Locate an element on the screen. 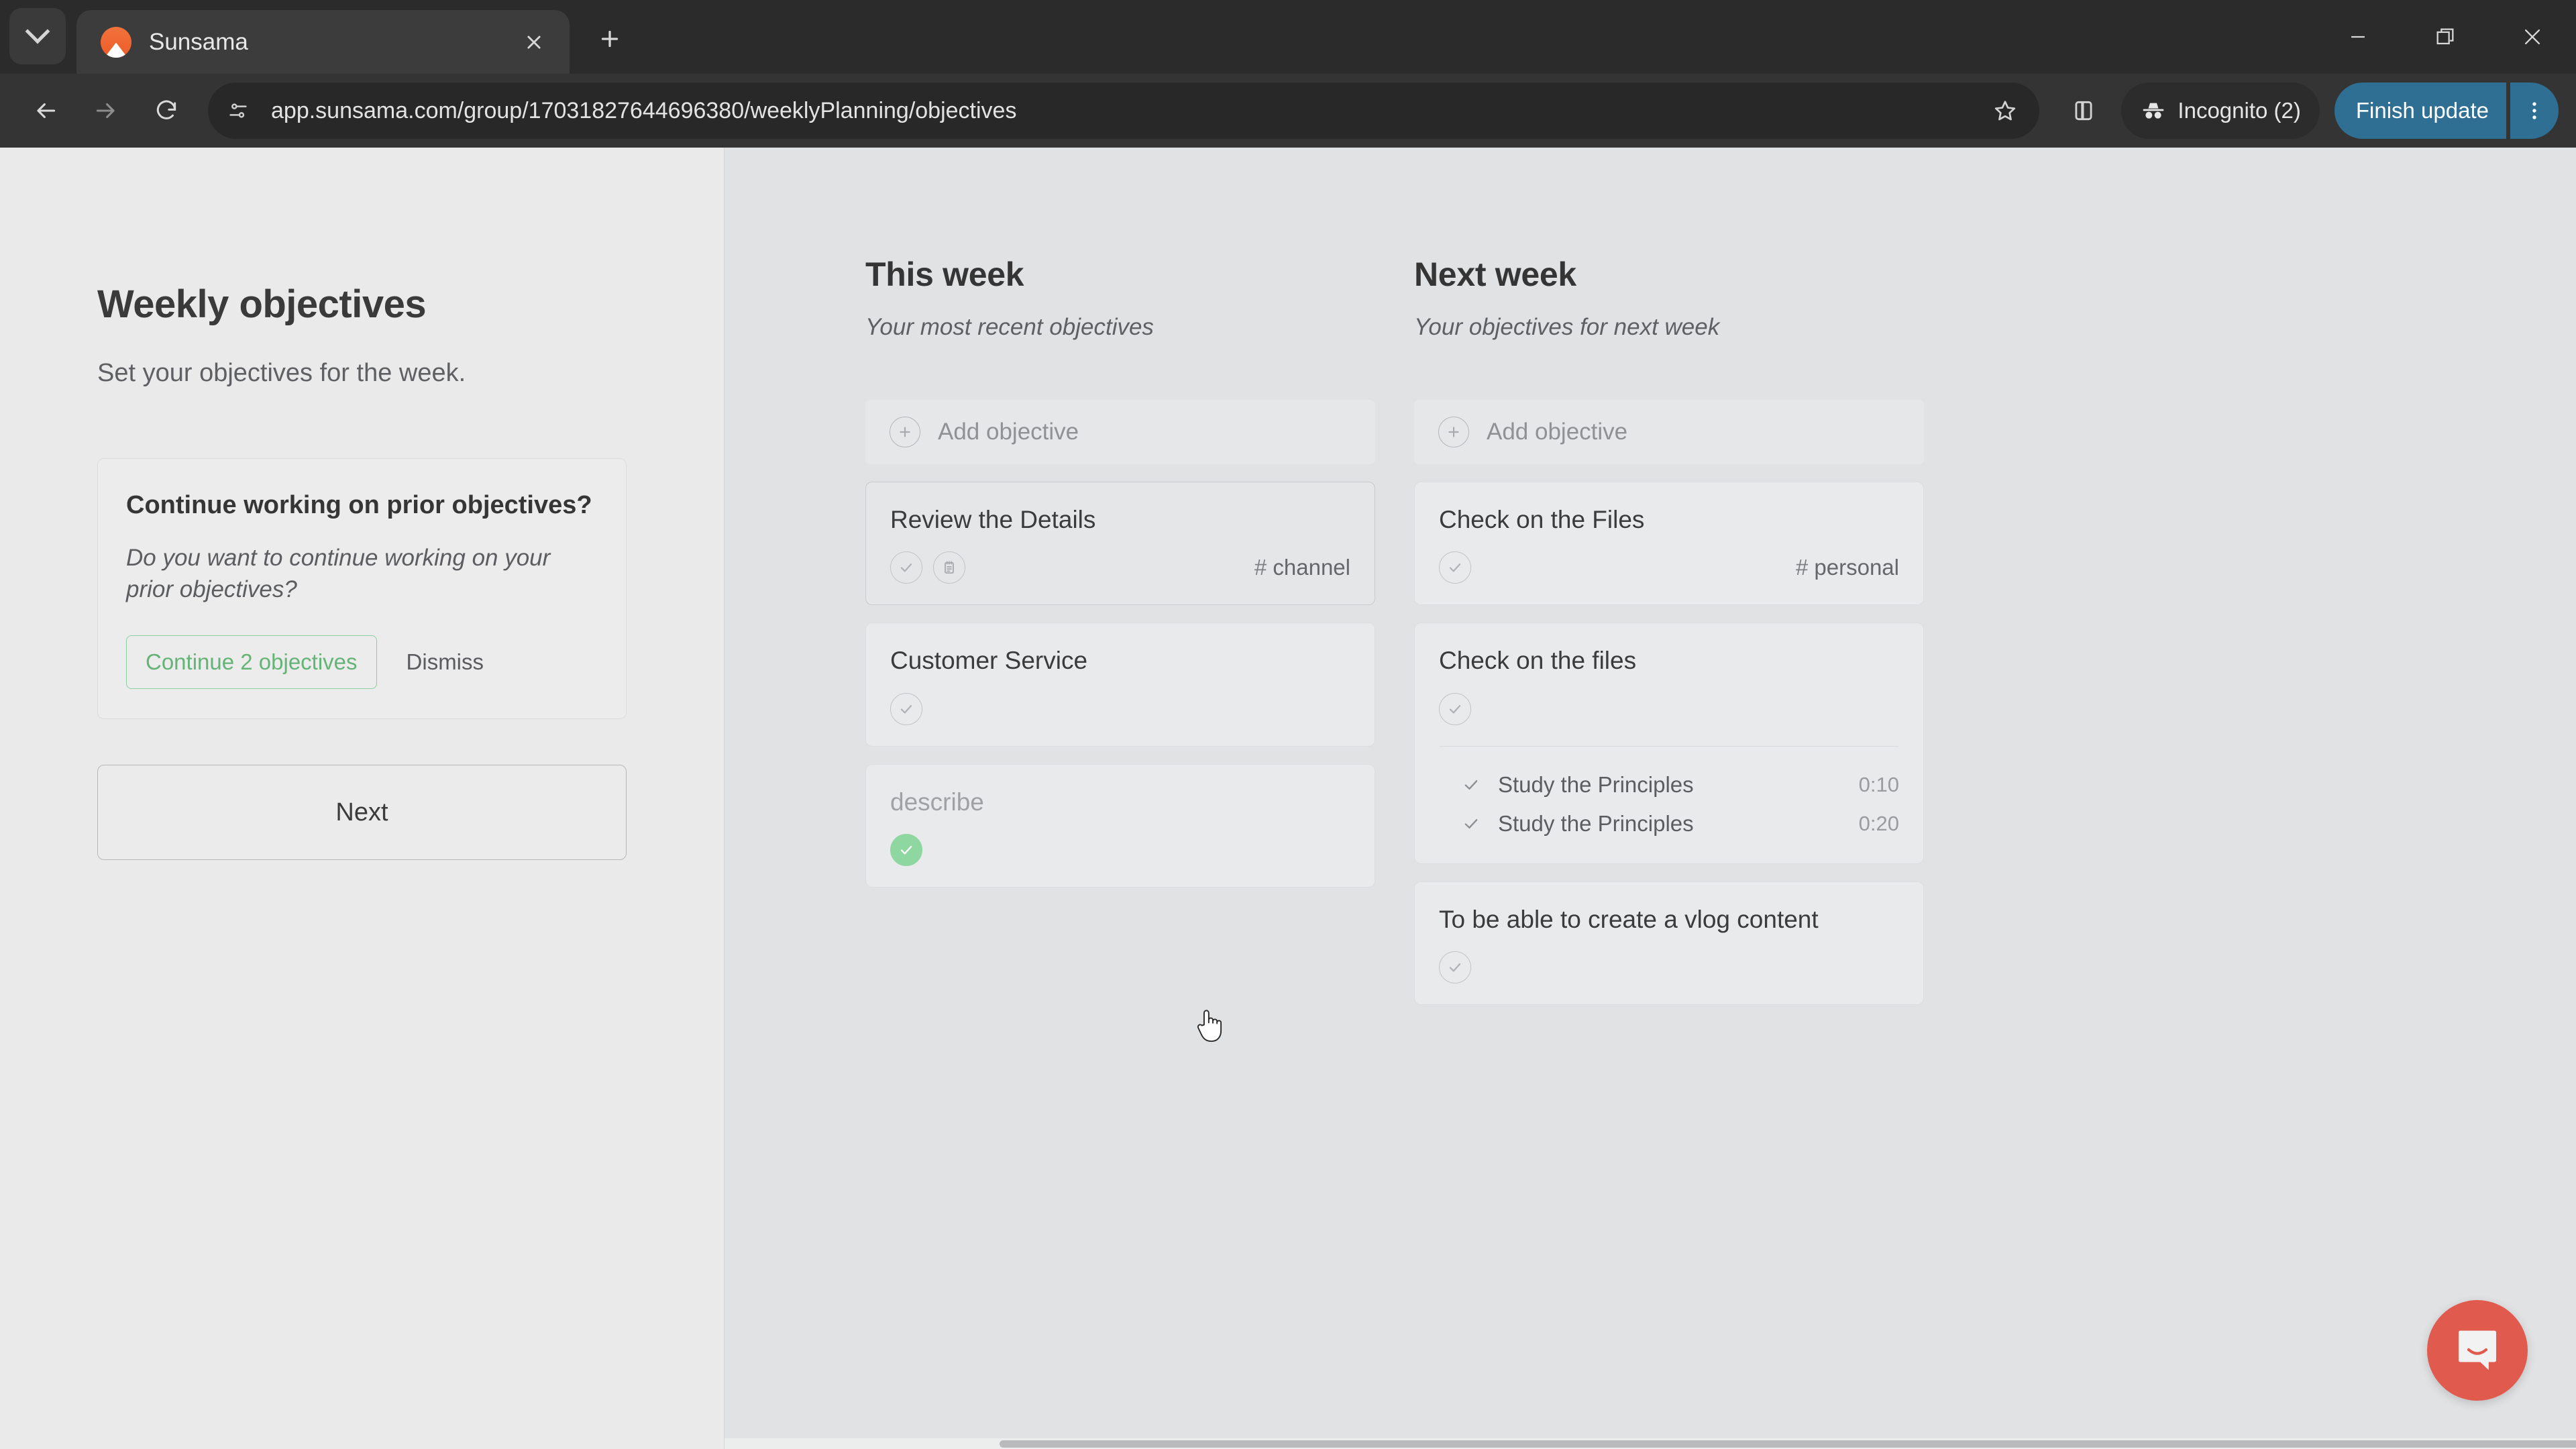  sunsama-favicon-icon is located at coordinates (116, 42).